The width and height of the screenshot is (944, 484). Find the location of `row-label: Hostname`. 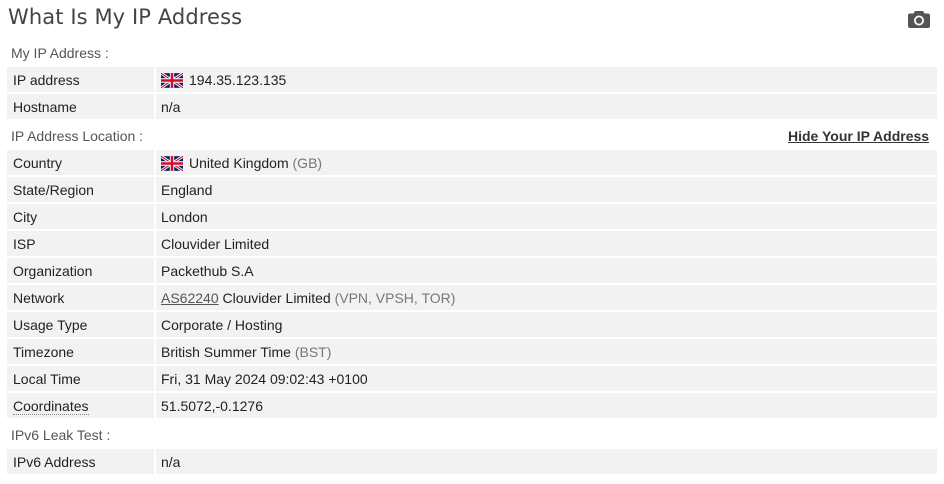

row-label: Hostname is located at coordinates (45, 107).